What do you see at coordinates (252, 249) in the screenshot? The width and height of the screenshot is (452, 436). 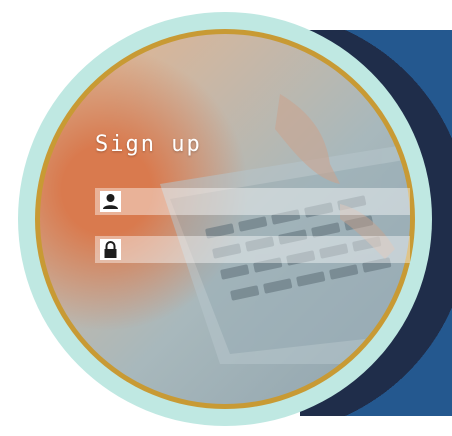 I see `password-field` at bounding box center [252, 249].